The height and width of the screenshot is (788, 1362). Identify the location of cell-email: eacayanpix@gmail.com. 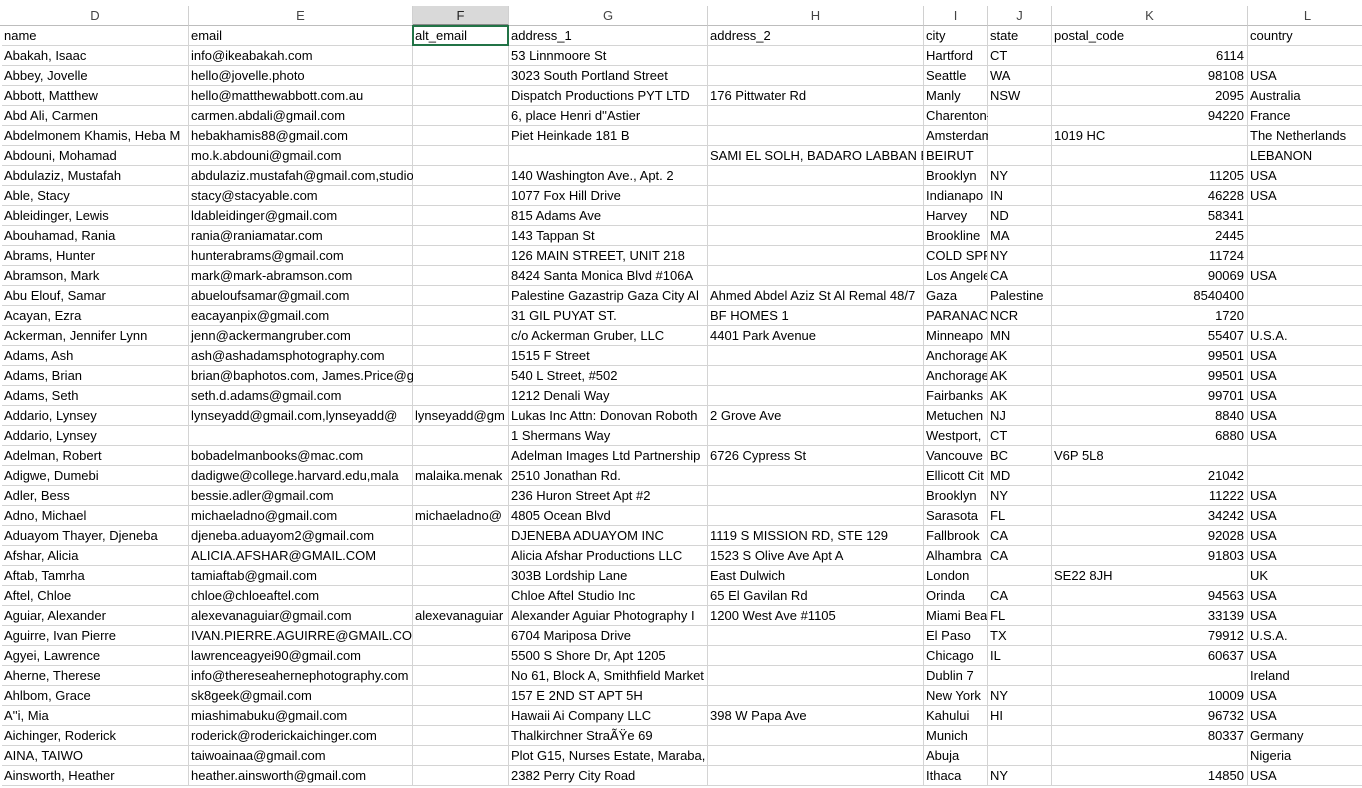
(301, 316).